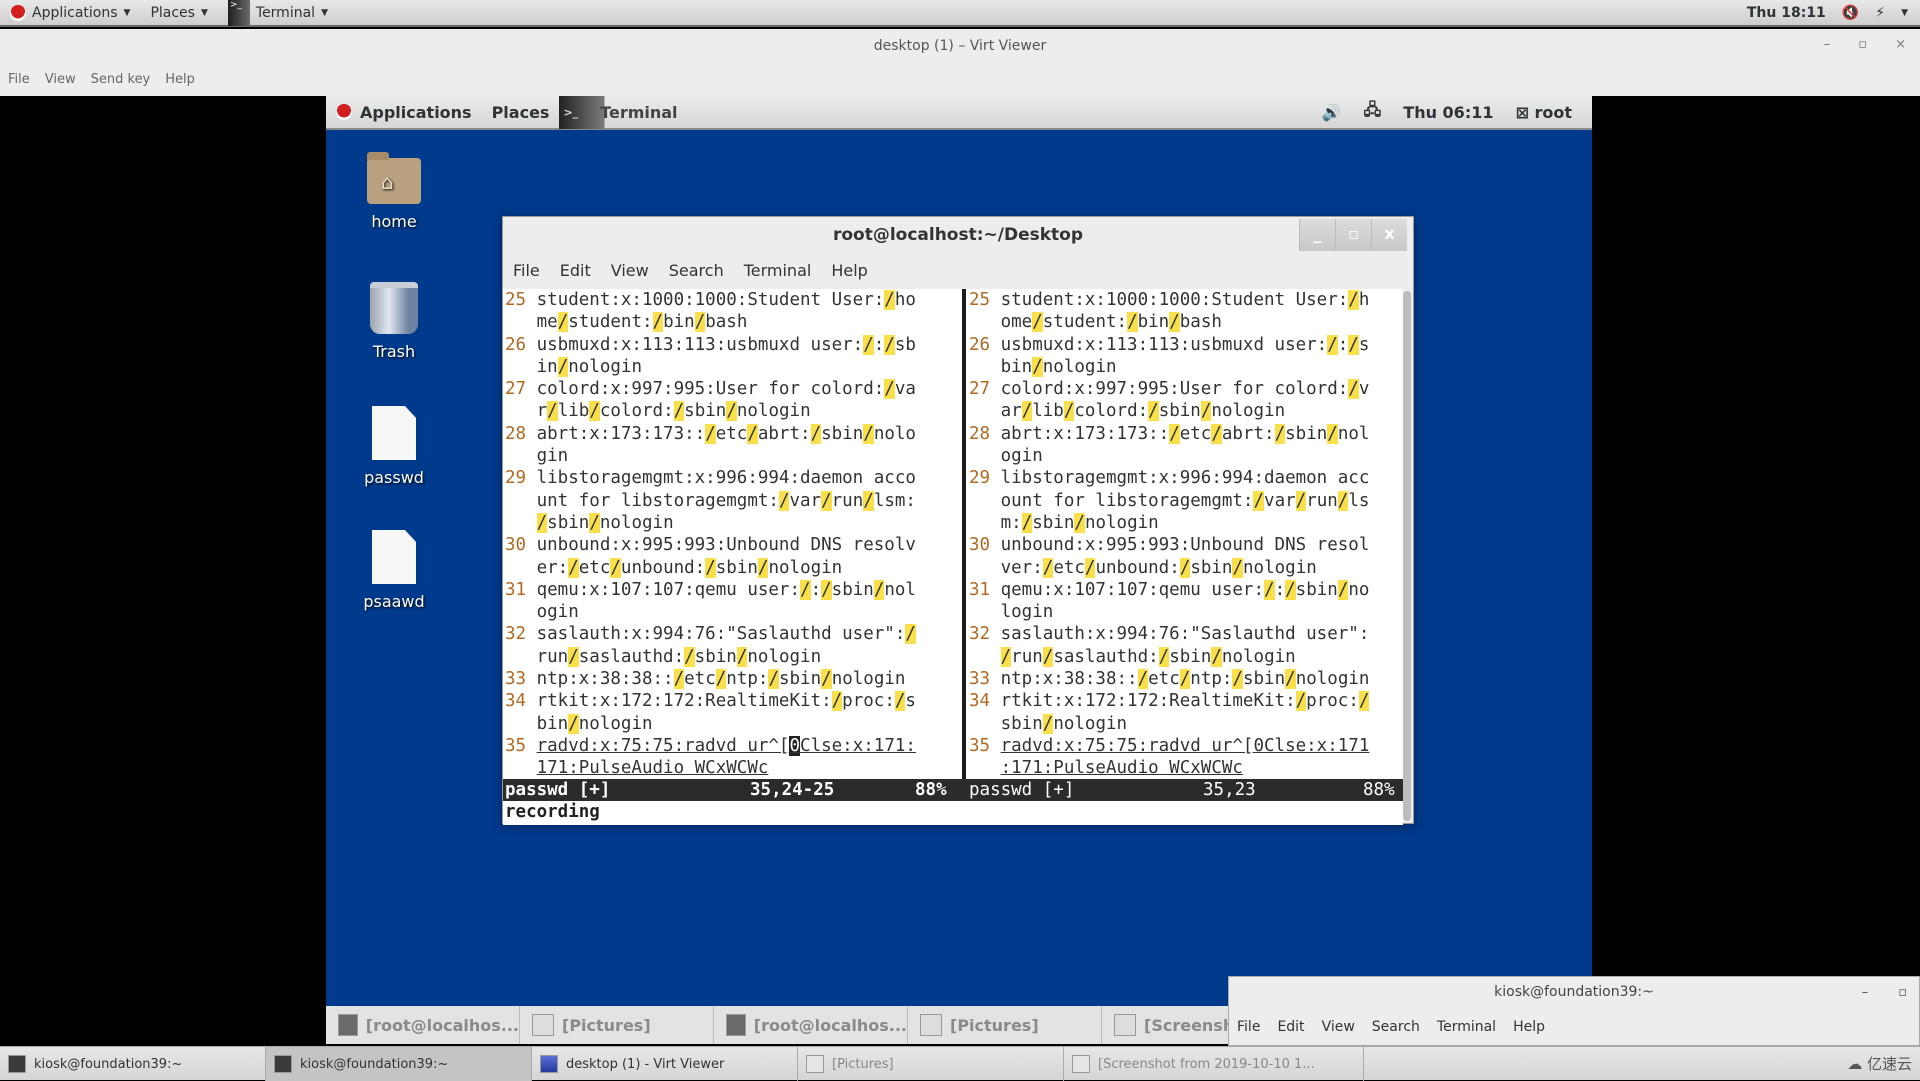  I want to click on guest-clock: Thu 06:11, so click(1448, 112).